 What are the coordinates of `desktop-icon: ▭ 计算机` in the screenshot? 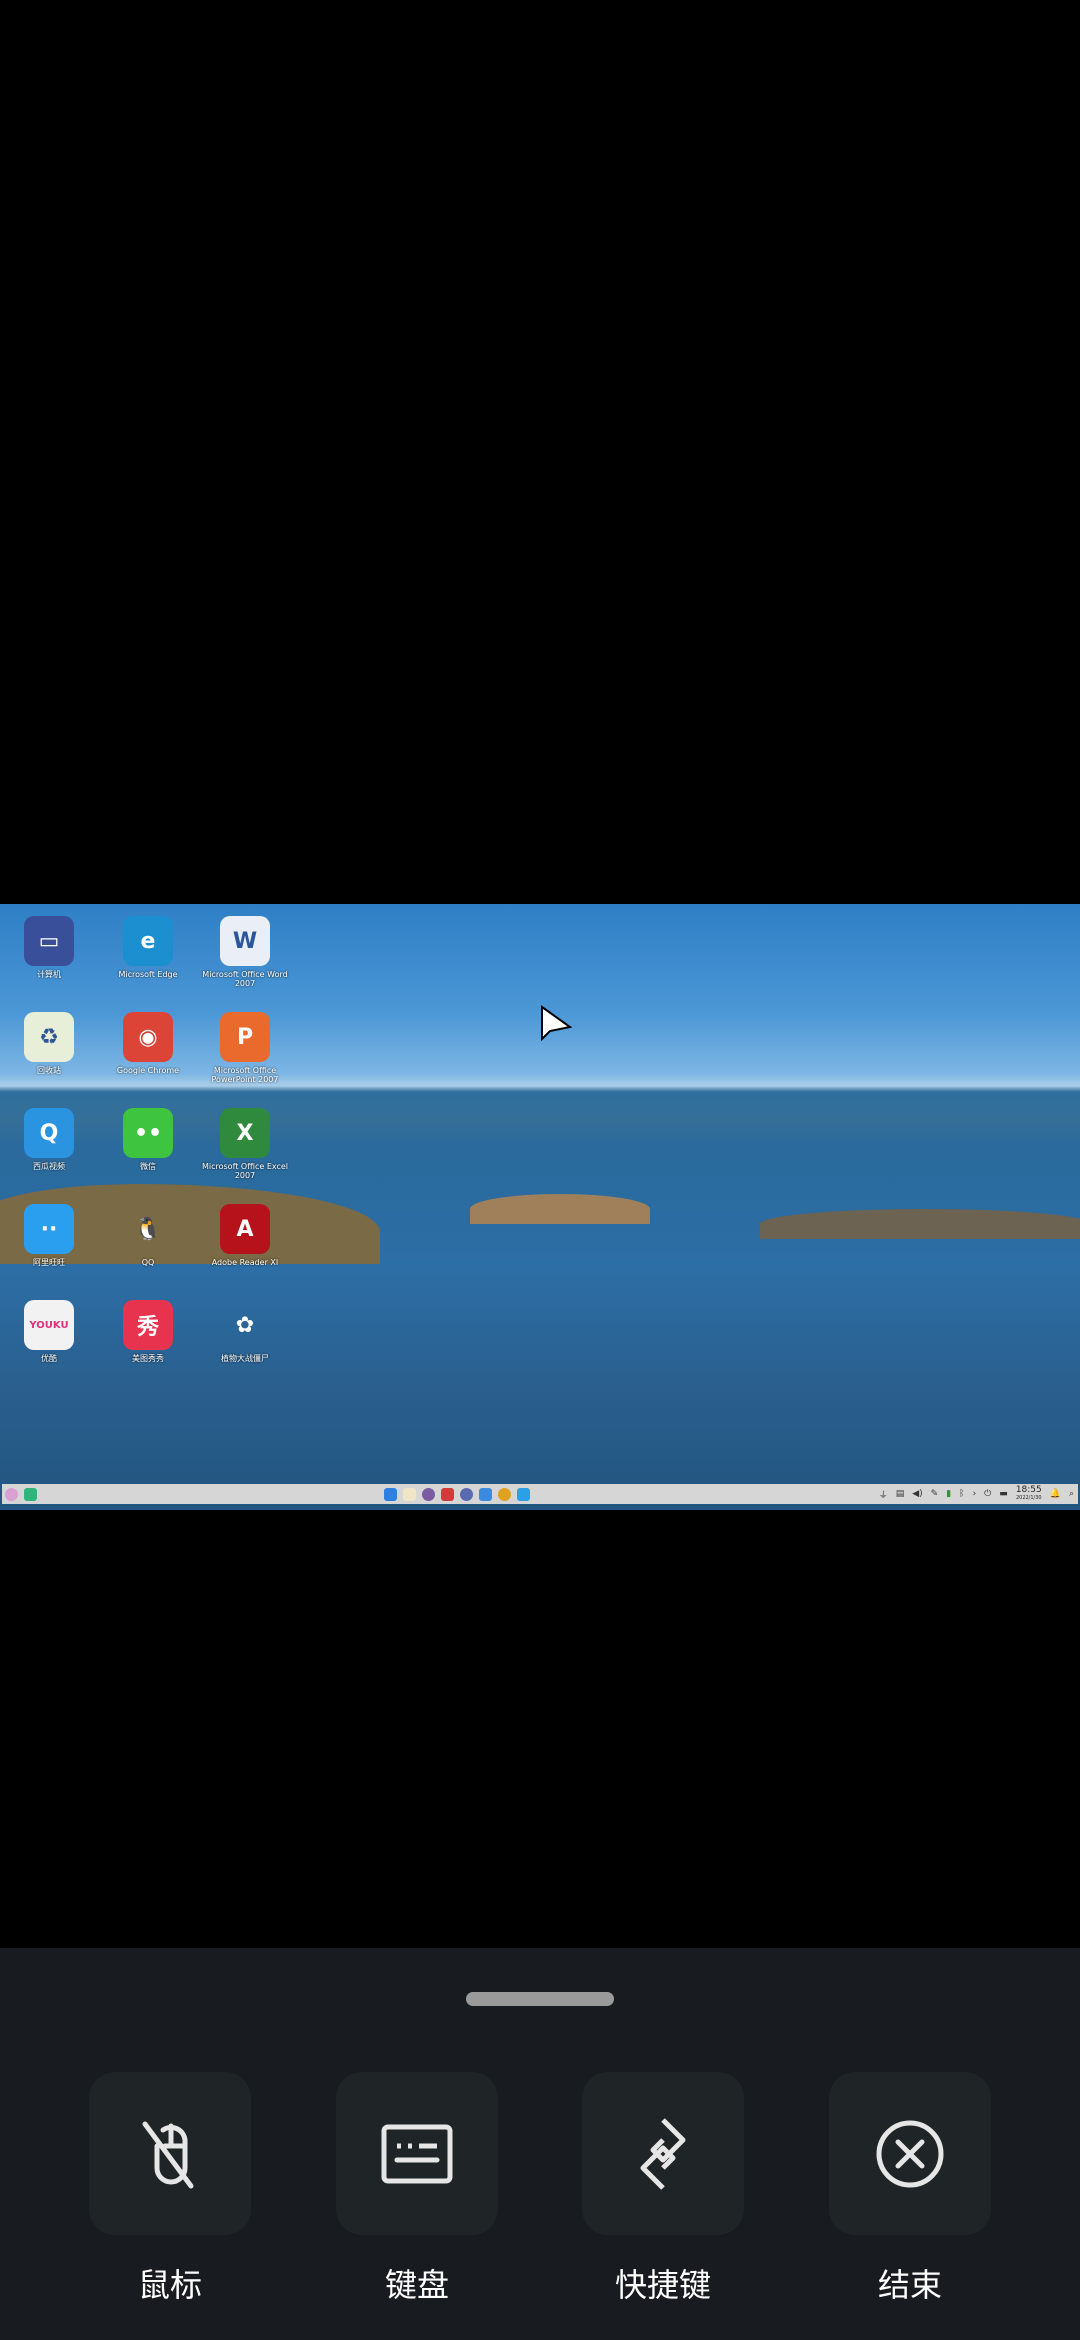 It's located at (49, 947).